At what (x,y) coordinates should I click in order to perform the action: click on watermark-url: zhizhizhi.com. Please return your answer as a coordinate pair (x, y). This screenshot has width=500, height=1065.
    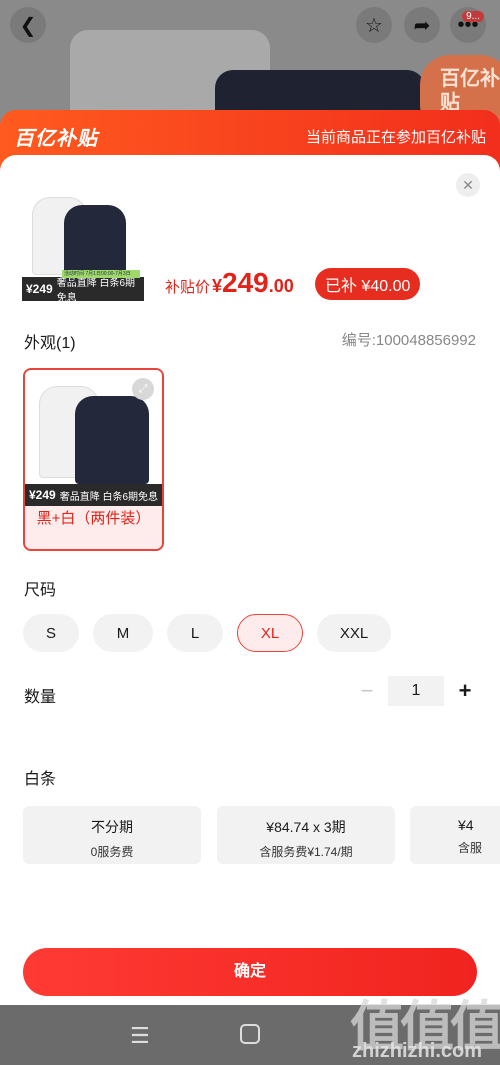
    Looking at the image, I should click on (417, 1051).